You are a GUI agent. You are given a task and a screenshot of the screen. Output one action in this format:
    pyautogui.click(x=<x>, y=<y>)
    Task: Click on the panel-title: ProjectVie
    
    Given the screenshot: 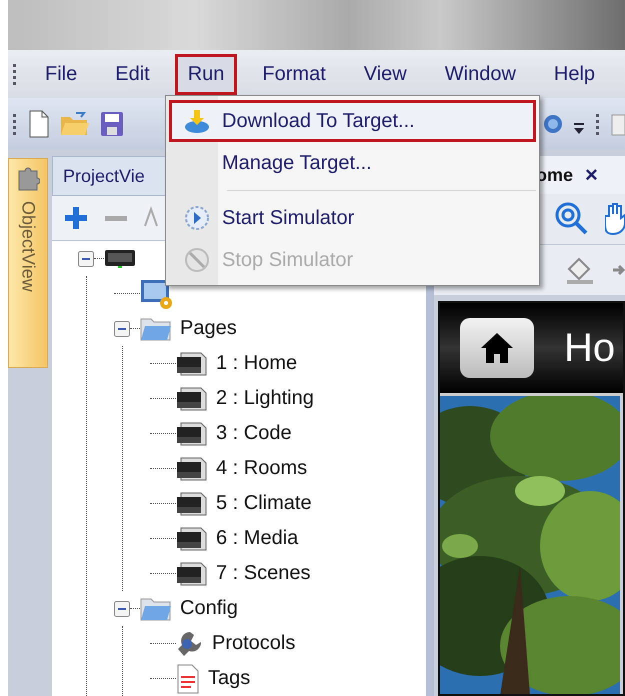 What is the action you would take?
    pyautogui.click(x=104, y=176)
    